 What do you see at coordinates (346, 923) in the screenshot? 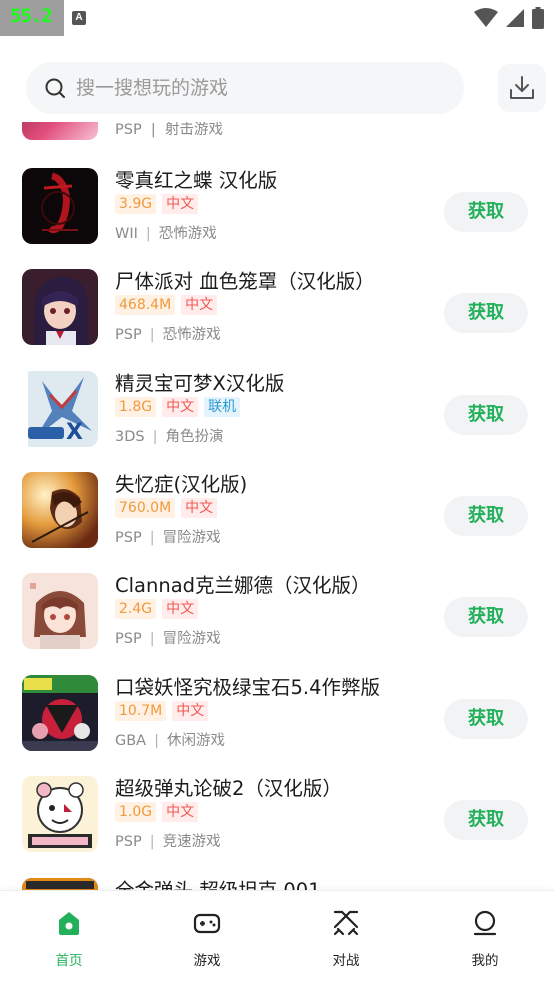
I see `crossed-swords-icon` at bounding box center [346, 923].